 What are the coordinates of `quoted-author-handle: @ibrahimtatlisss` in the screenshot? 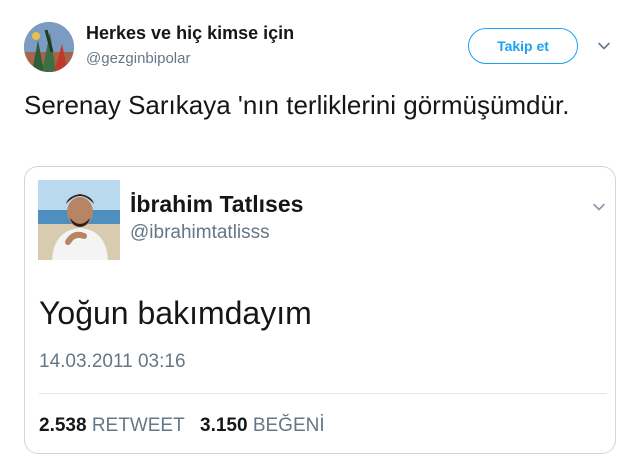 It's located at (200, 233).